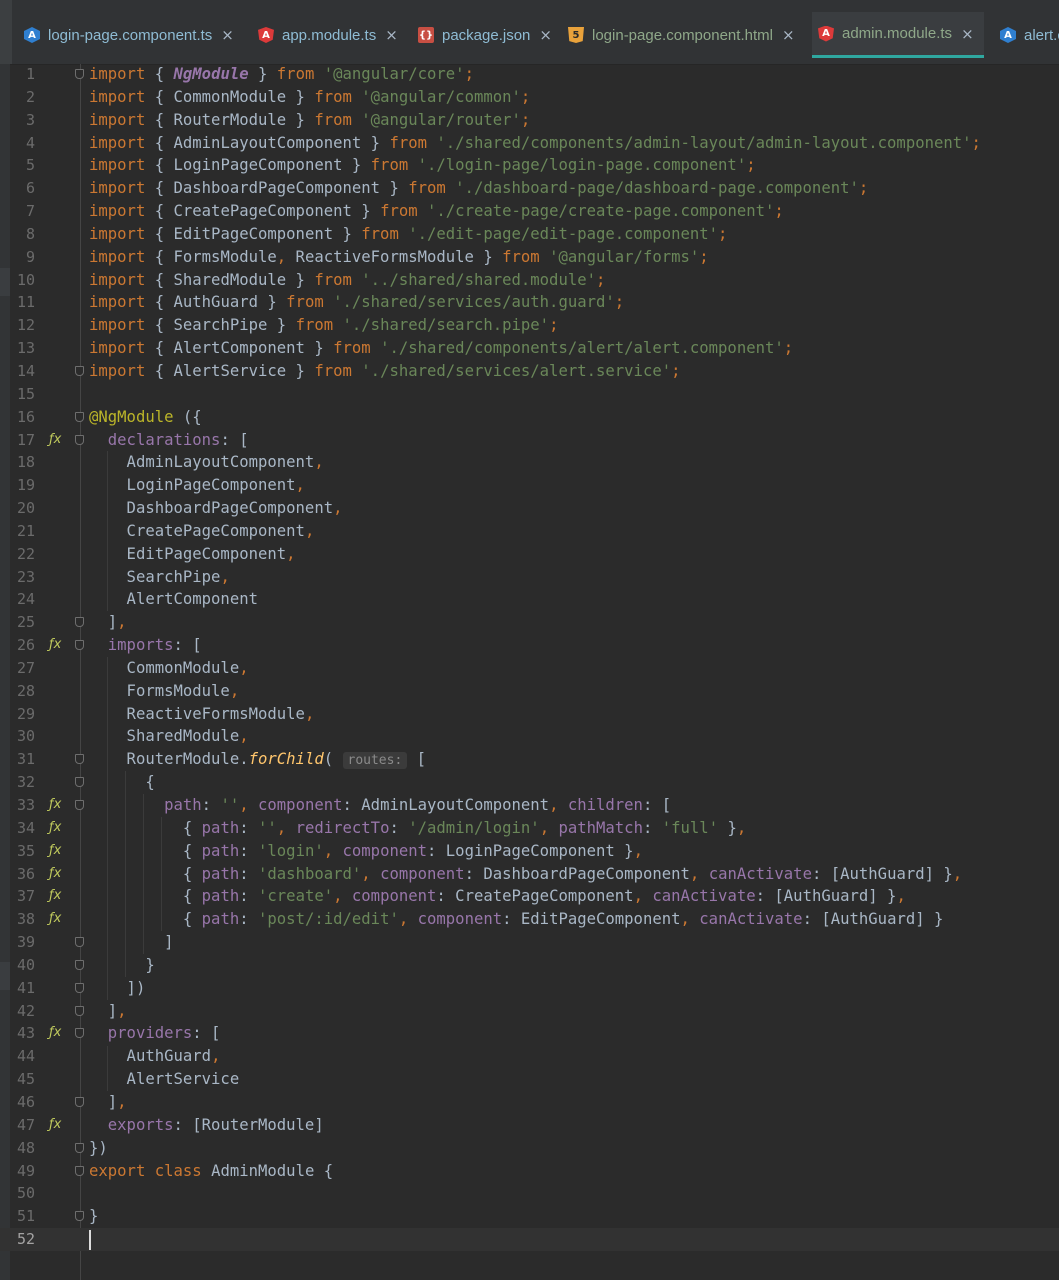  I want to click on code-line: 28 FormsModule,, so click(529, 691).